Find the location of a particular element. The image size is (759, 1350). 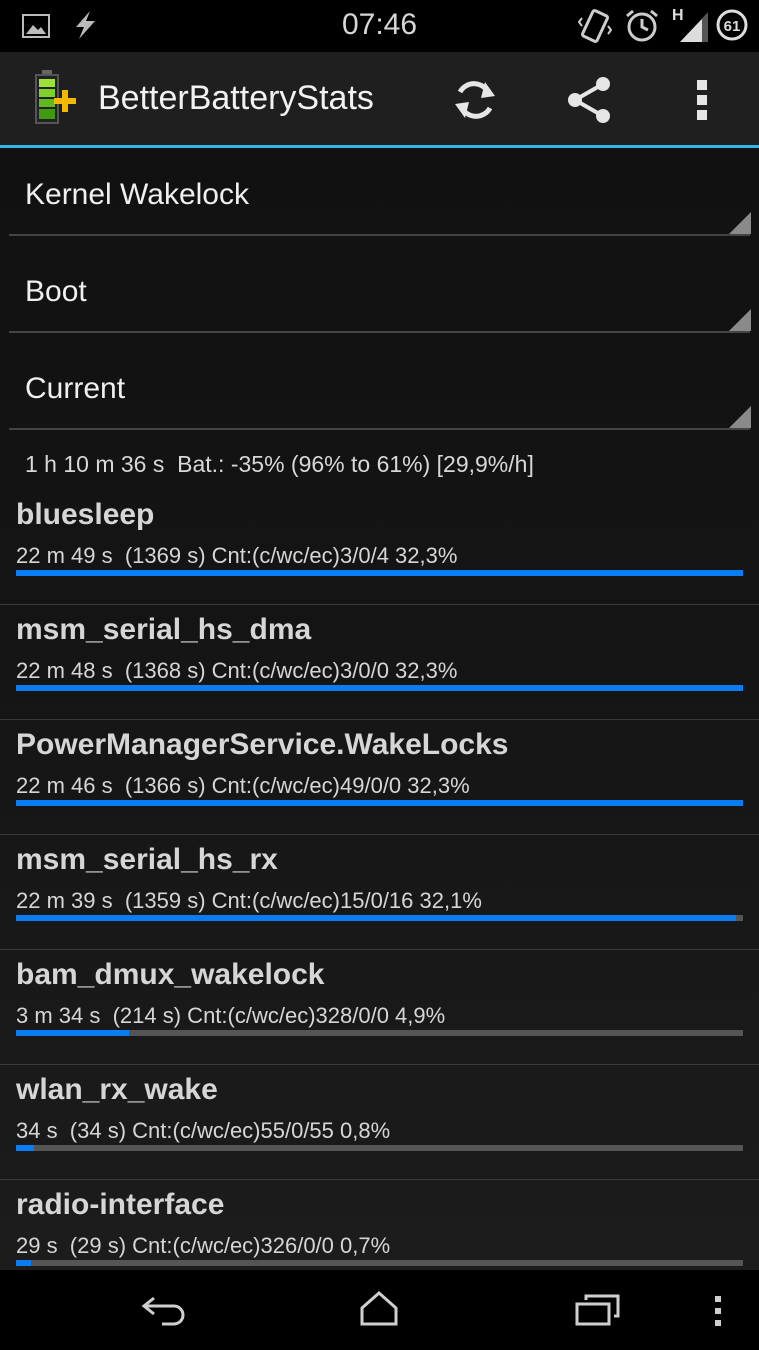

wakelock-name: radio-interface is located at coordinates (120, 1204).